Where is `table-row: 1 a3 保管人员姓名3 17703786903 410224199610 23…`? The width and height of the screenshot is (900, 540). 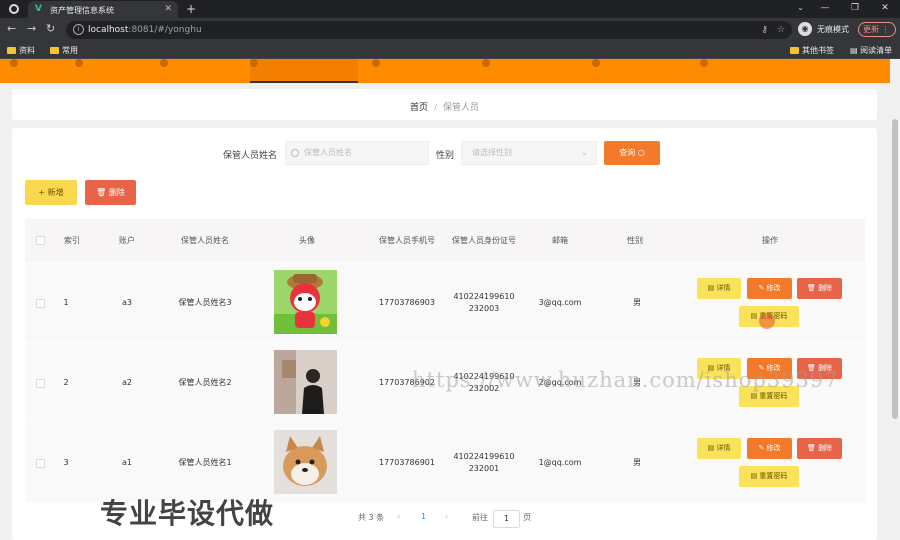
table-row: 1 a3 保管人员姓名3 17703786903 410224199610 23… is located at coordinates (445, 302).